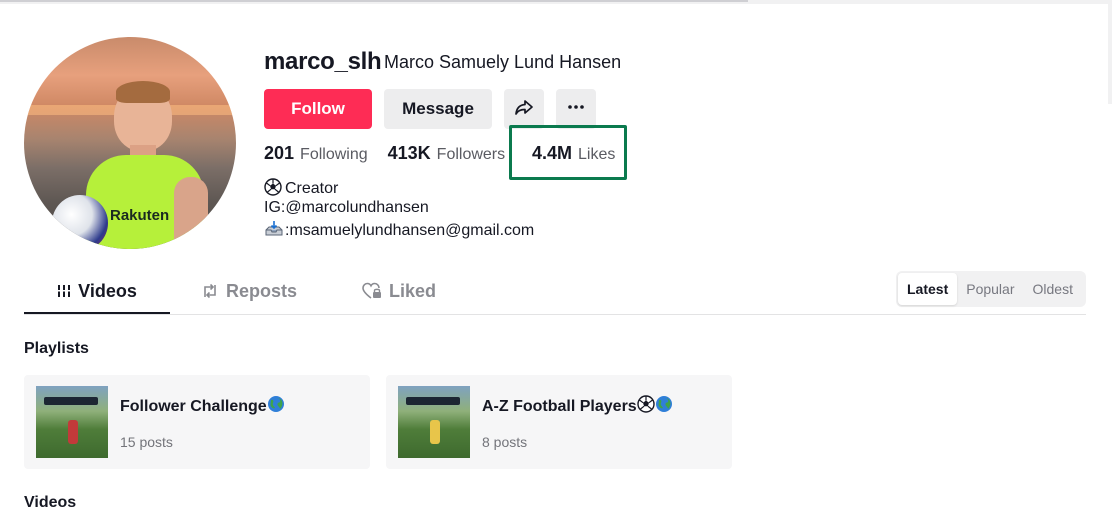 This screenshot has height=516, width=1112. I want to click on avatar-hair, so click(143, 92).